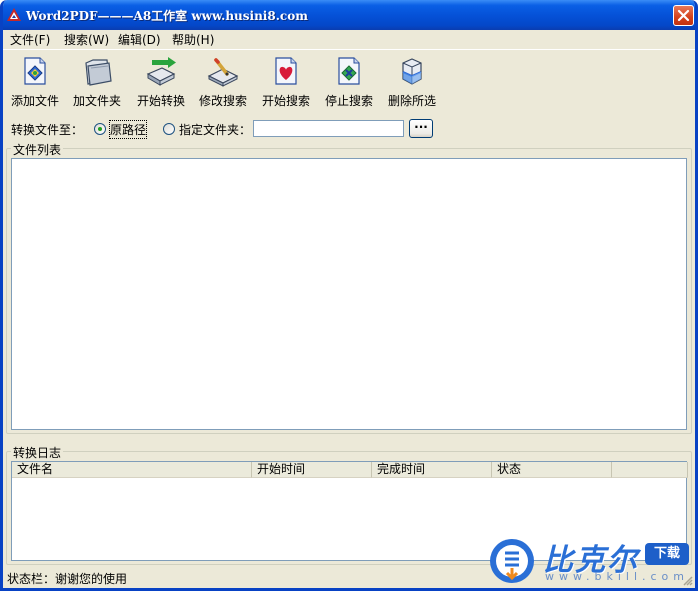  What do you see at coordinates (30, 40) in the screenshot?
I see `menu-file: 文件(F)` at bounding box center [30, 40].